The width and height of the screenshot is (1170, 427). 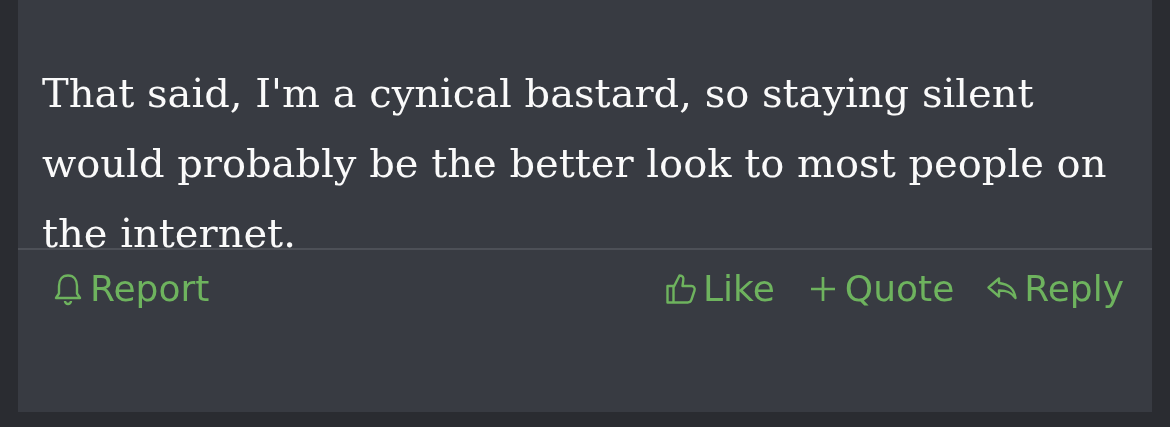 What do you see at coordinates (1054, 288) in the screenshot?
I see `reply-link: Reply` at bounding box center [1054, 288].